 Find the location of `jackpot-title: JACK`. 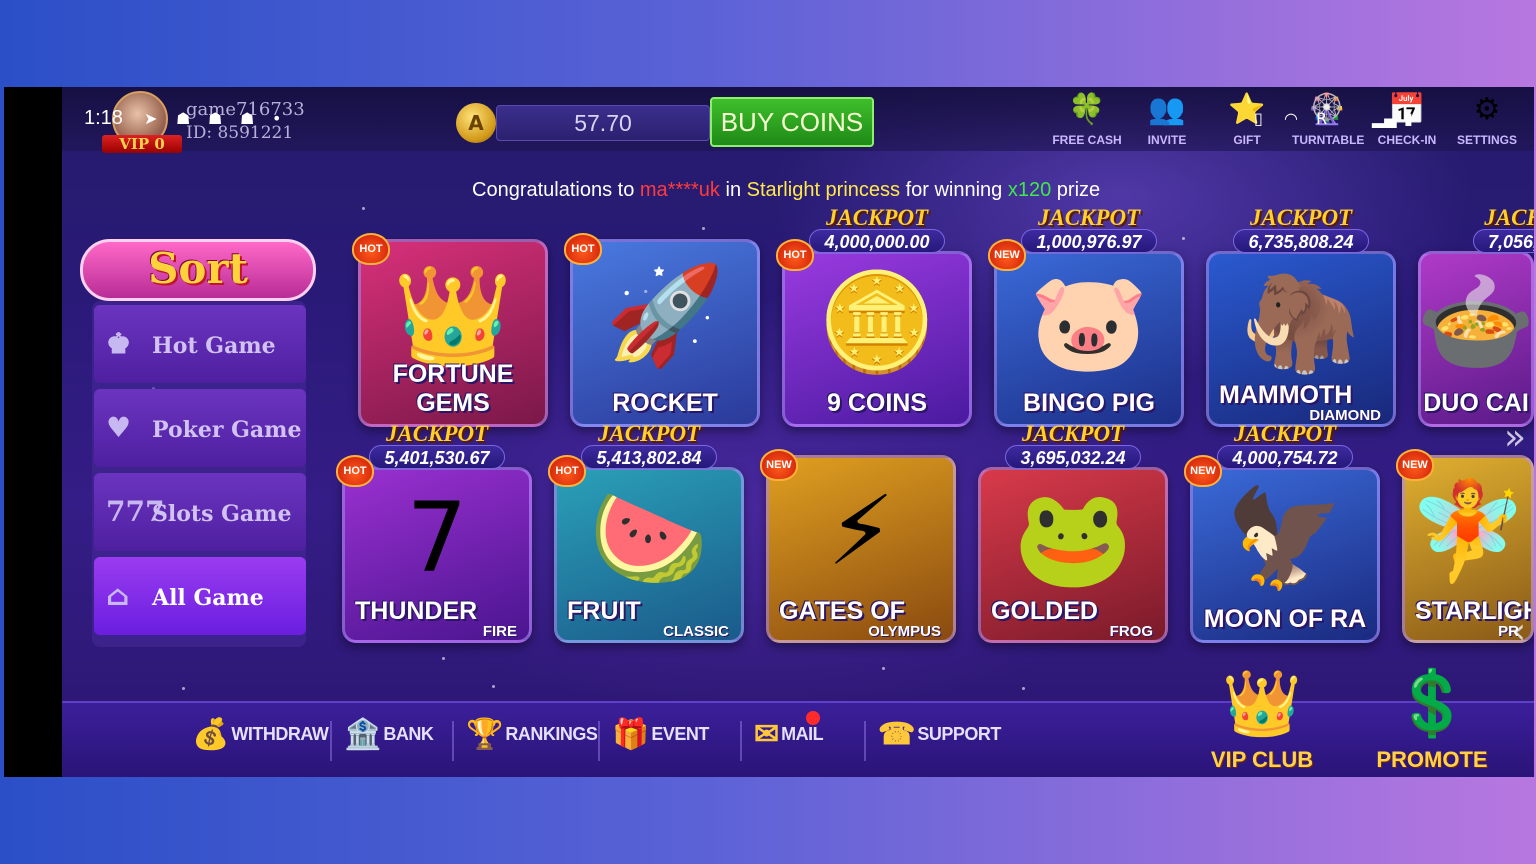

jackpot-title: JACK is located at coordinates (1509, 217).